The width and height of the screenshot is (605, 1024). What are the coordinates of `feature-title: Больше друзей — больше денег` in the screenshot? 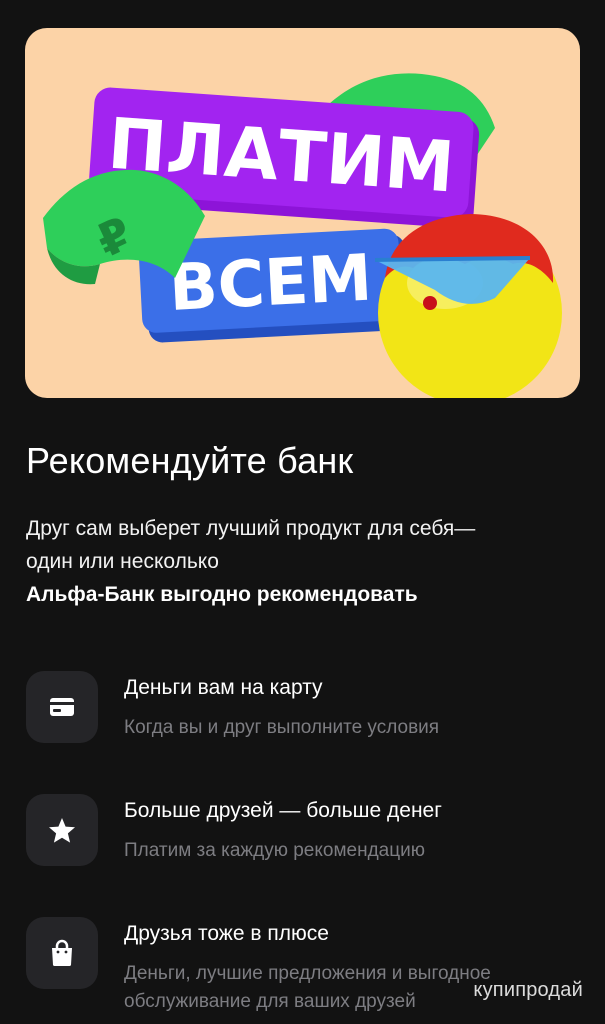 It's located at (283, 810).